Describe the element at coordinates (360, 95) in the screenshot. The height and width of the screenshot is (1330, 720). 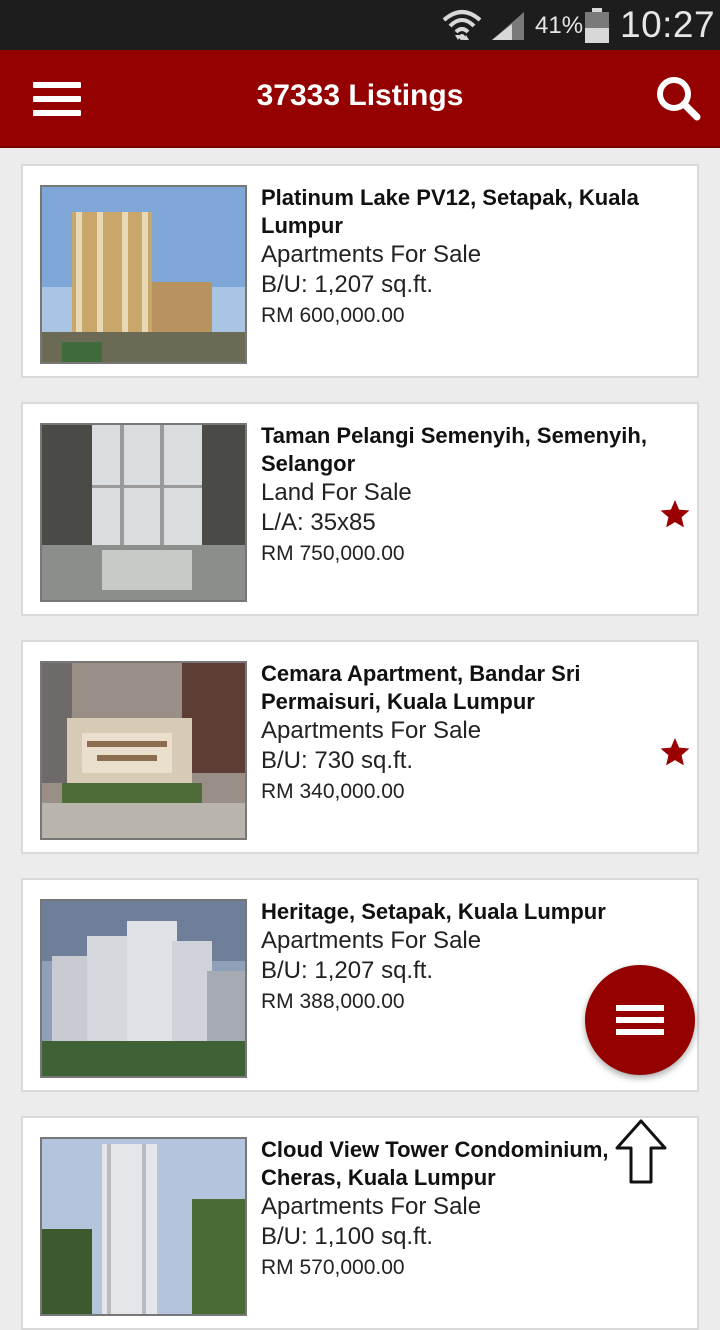
I see `page-title: 37333 Listings` at that location.